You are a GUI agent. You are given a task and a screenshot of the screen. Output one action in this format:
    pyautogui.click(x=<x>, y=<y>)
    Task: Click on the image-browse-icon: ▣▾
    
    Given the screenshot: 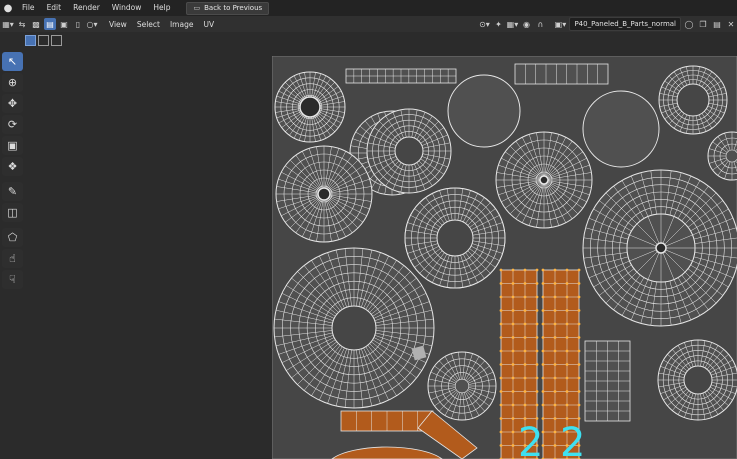 What is the action you would take?
    pyautogui.click(x=560, y=24)
    